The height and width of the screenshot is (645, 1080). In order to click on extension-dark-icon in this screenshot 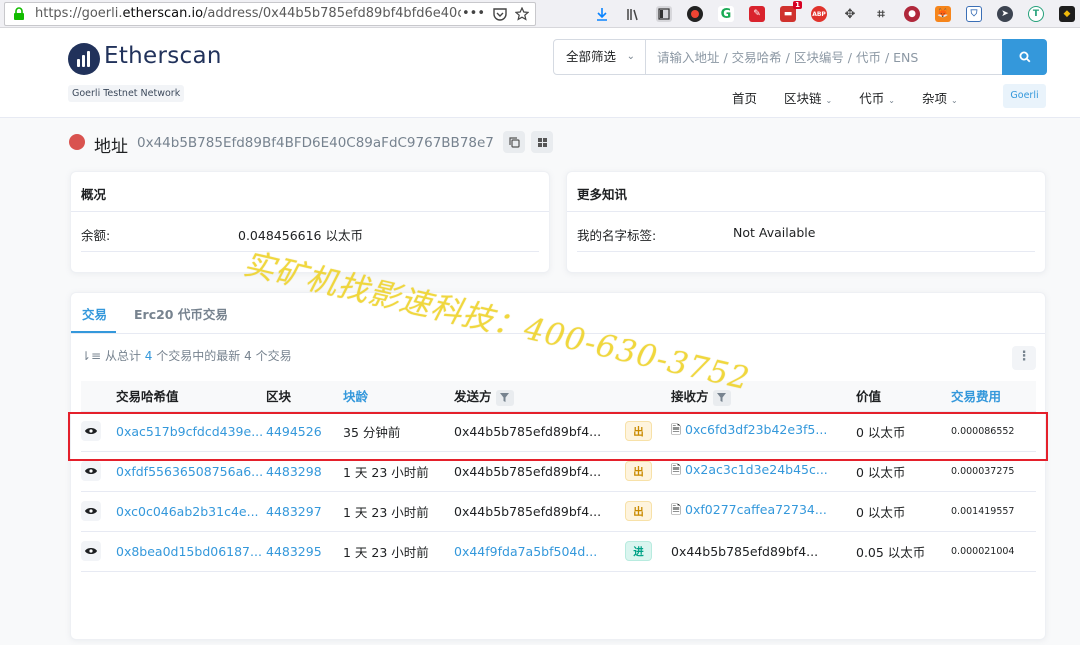, I will do `click(695, 14)`.